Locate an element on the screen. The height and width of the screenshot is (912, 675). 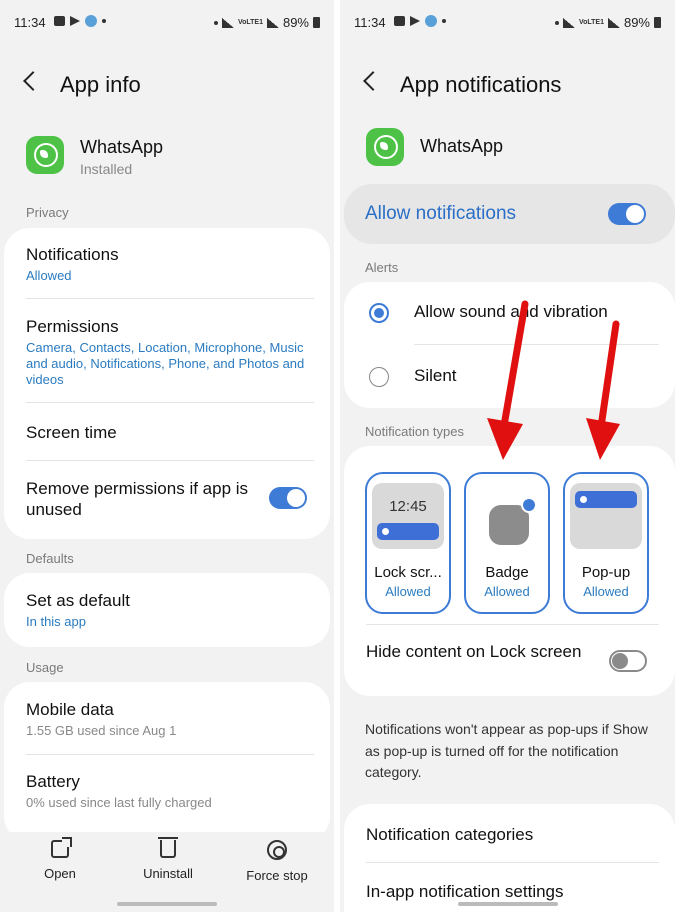
section-usage: Usage is located at coordinates (45, 667).